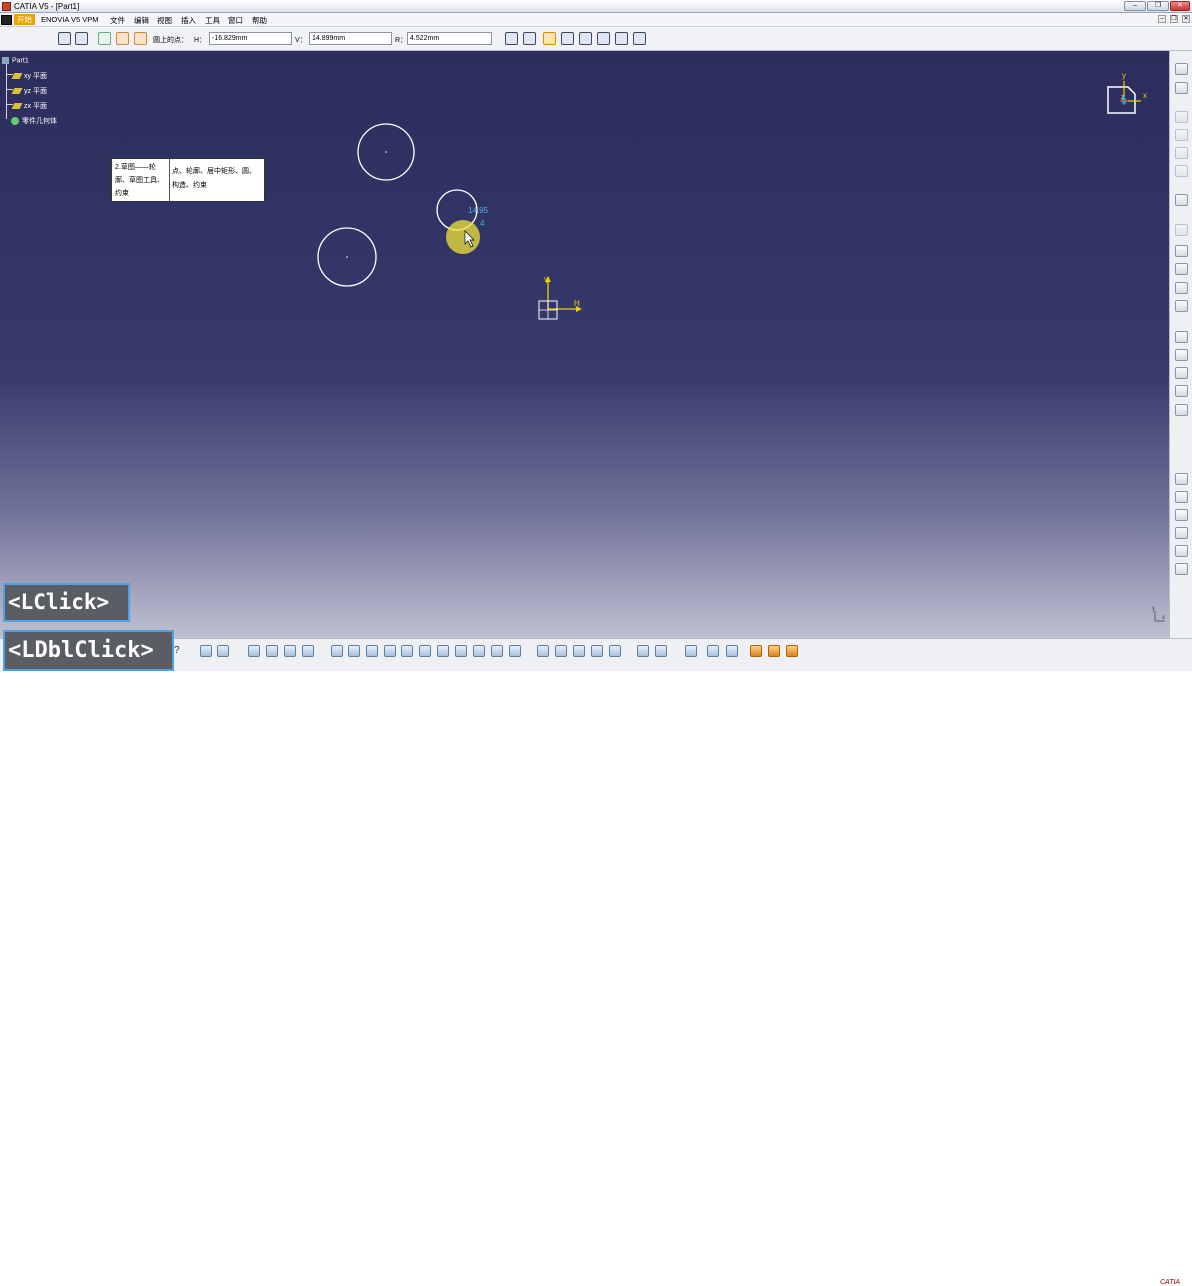 This screenshot has width=1192, height=1286. Describe the element at coordinates (543, 651) in the screenshot. I see `cut-part-icon` at that location.